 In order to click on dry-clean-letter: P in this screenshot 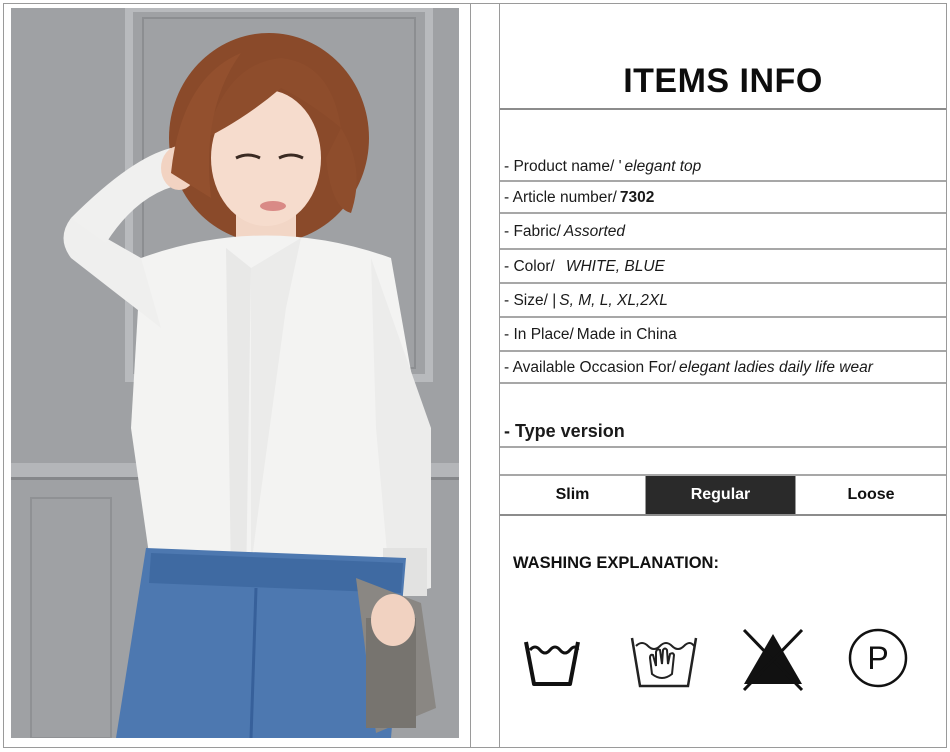, I will do `click(877, 658)`.